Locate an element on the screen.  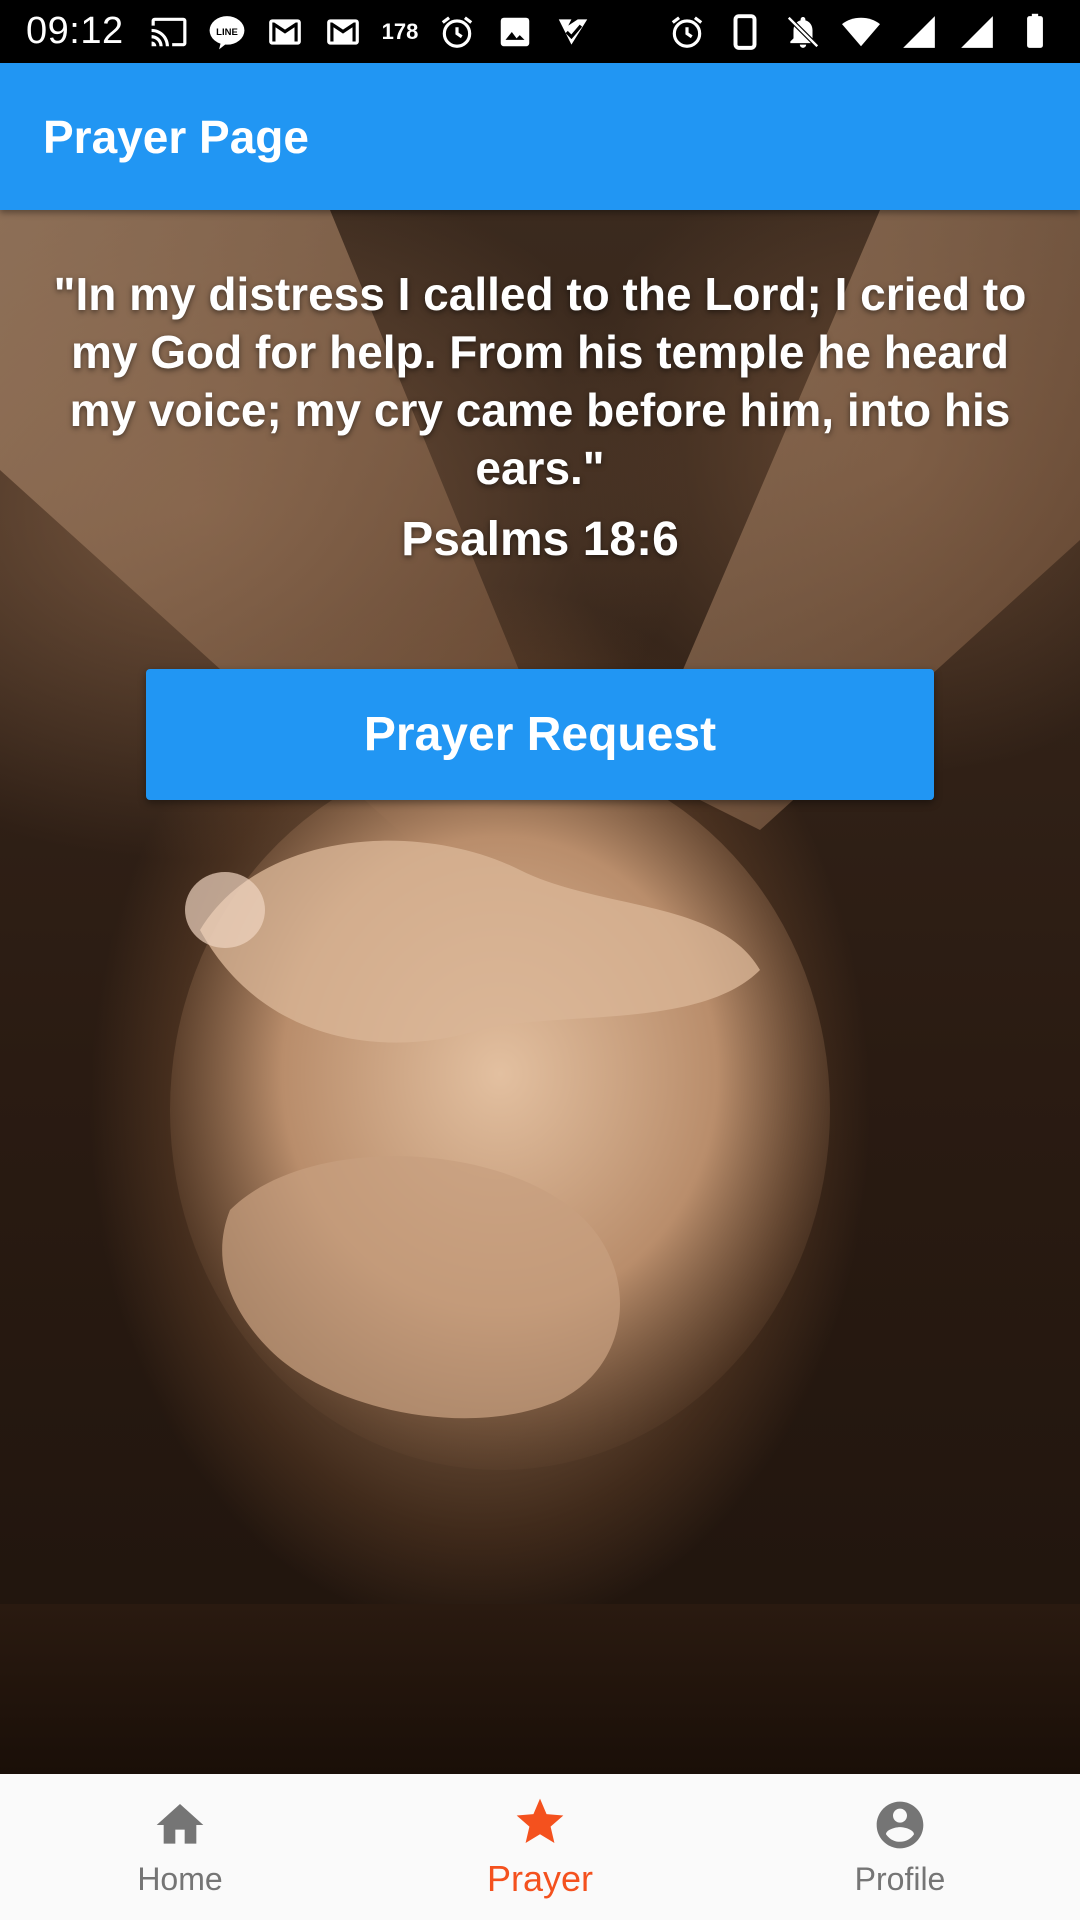
status-bar: 09:12 LINE 178 is located at coordinates (540, 31).